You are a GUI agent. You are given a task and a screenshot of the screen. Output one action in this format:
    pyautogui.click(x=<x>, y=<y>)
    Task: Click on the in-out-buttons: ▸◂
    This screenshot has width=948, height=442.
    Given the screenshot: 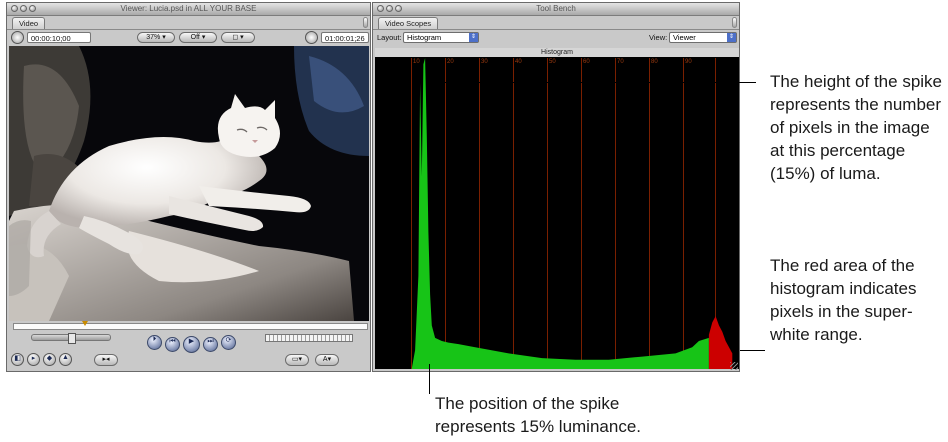 What is the action you would take?
    pyautogui.click(x=106, y=360)
    